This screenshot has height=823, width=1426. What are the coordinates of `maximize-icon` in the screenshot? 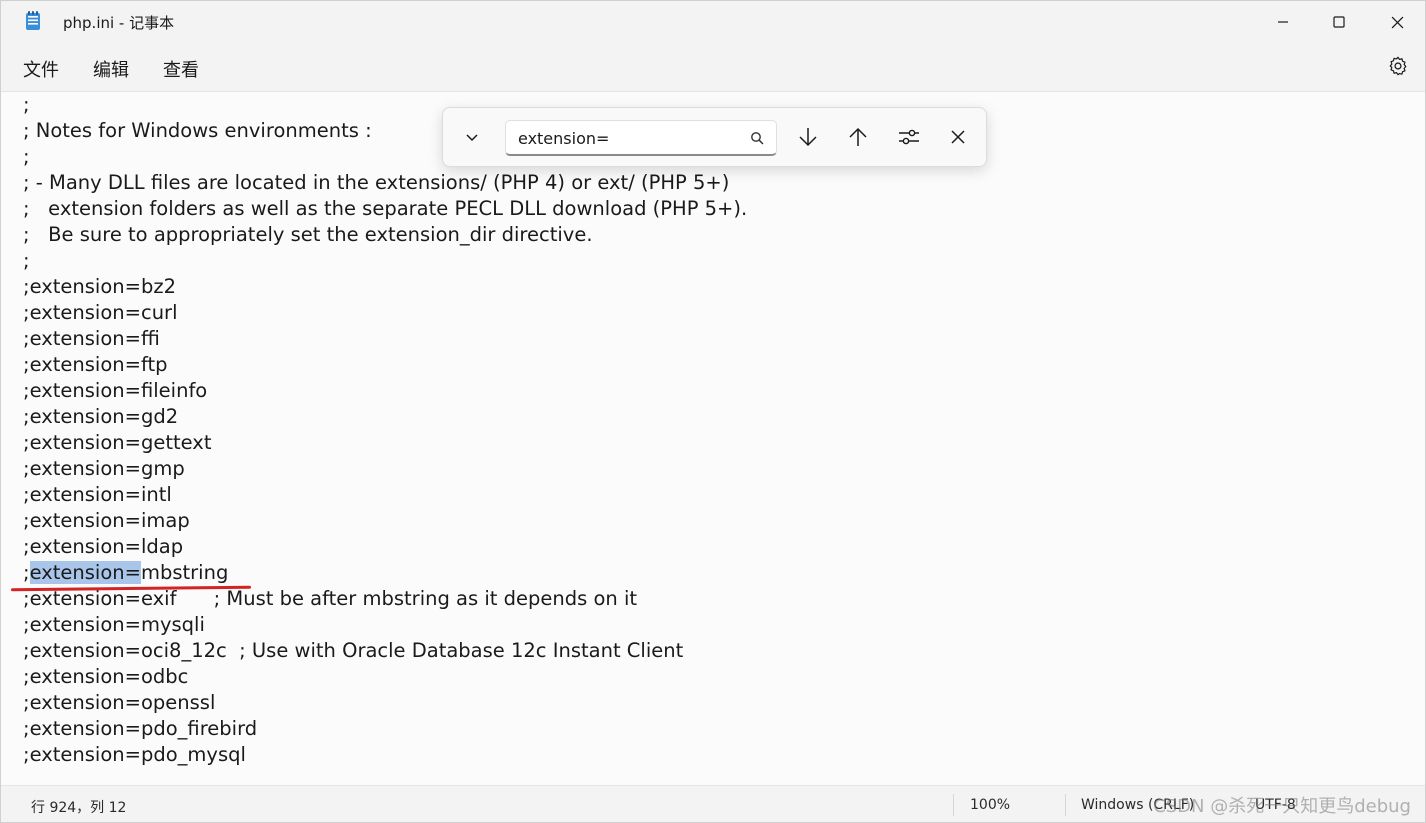 It's located at (1339, 22).